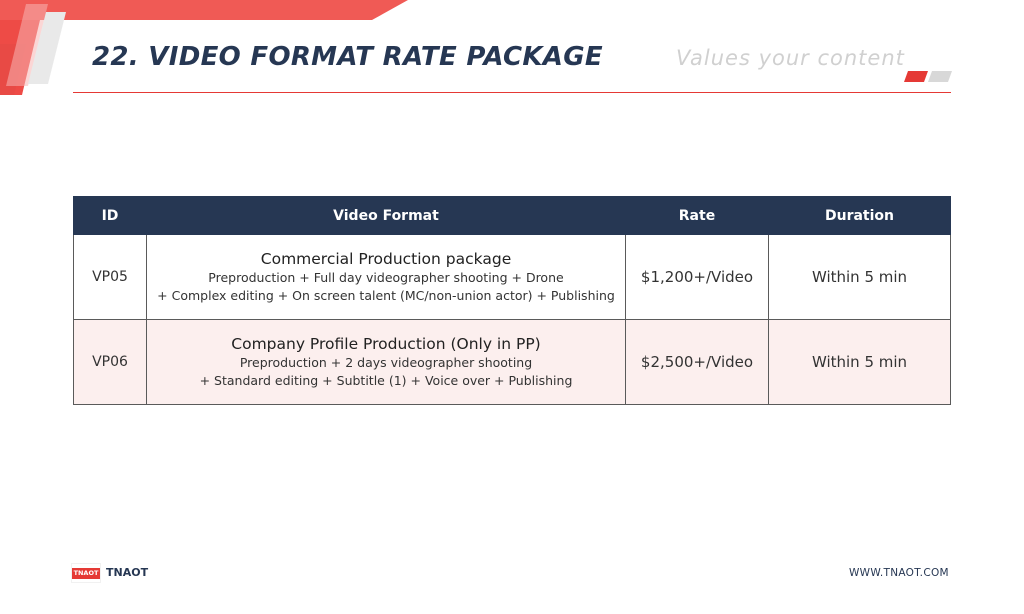 The width and height of the screenshot is (1024, 614). Describe the element at coordinates (386, 343) in the screenshot. I see `format-title: Company Profile Production (Only in PP)` at that location.